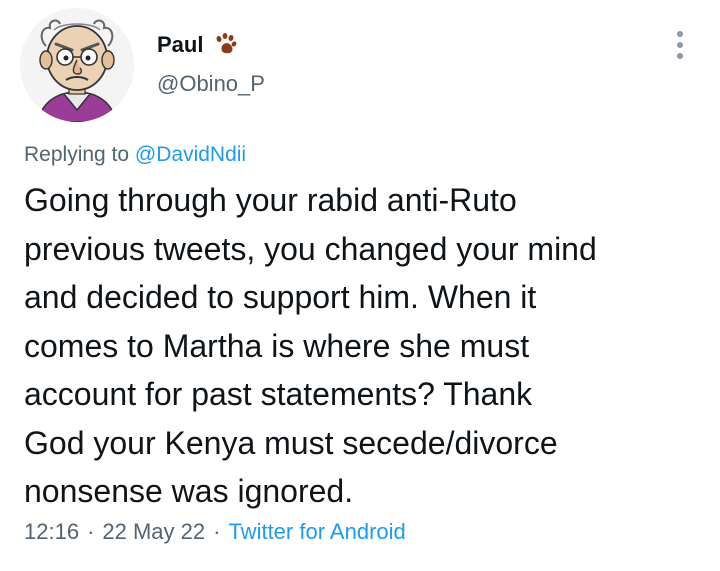 The width and height of the screenshot is (720, 571). Describe the element at coordinates (270, 200) in the screenshot. I see `tweet-text-line: Going through your rabid anti-Ruto` at that location.